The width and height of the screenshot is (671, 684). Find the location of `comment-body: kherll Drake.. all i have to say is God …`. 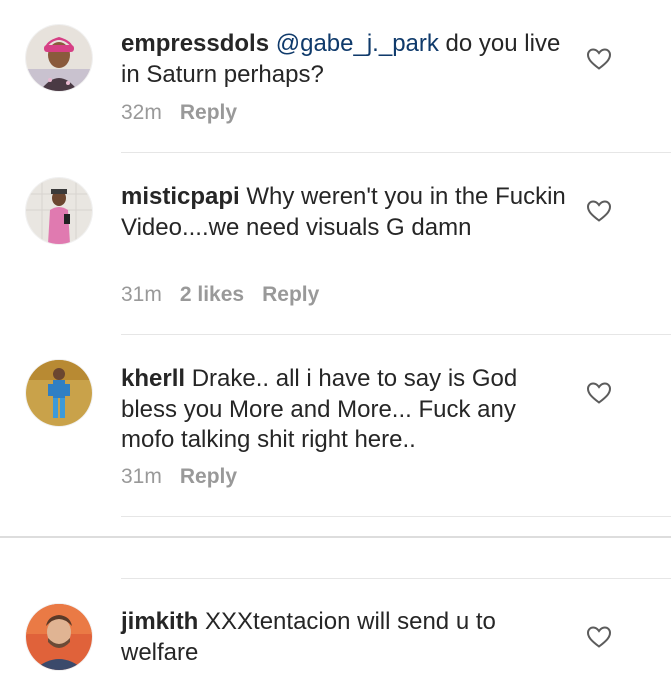

comment-body: kherll Drake.. all i have to say is God … is located at coordinates (346, 410).